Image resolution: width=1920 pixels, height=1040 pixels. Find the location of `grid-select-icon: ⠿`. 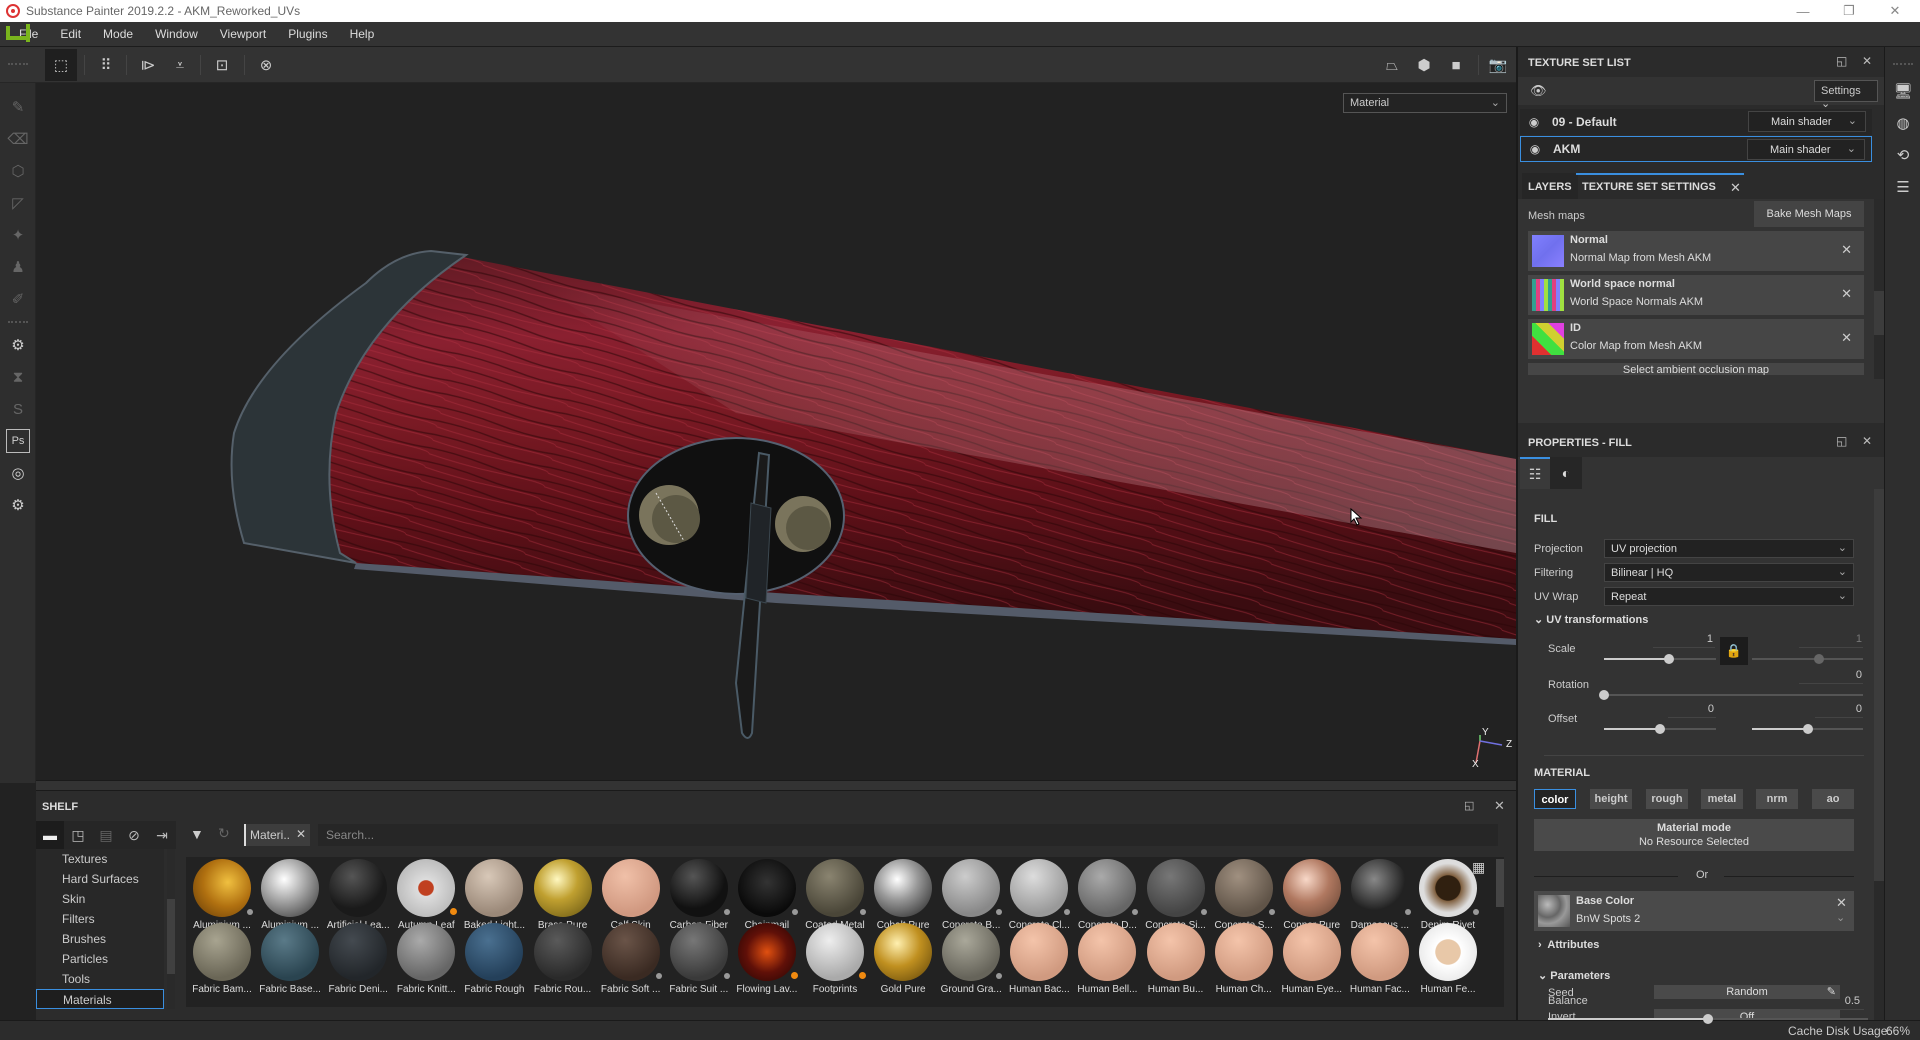

grid-select-icon: ⠿ is located at coordinates (106, 65).